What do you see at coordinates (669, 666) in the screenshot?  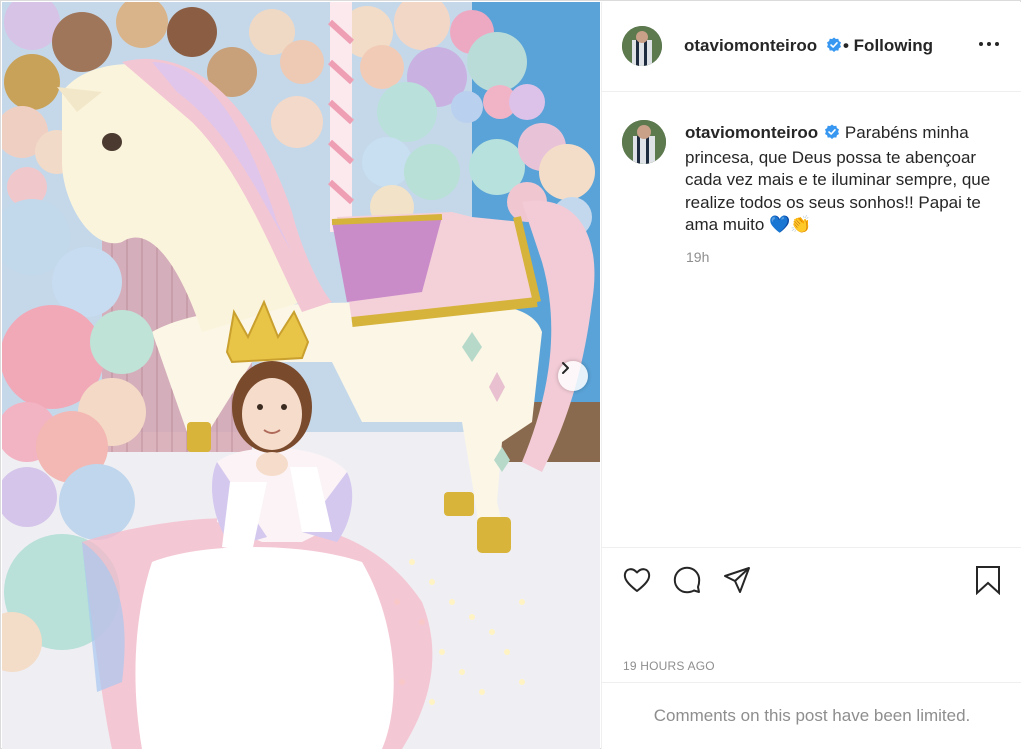 I see `post-timestamp: 19 HOURS AGO` at bounding box center [669, 666].